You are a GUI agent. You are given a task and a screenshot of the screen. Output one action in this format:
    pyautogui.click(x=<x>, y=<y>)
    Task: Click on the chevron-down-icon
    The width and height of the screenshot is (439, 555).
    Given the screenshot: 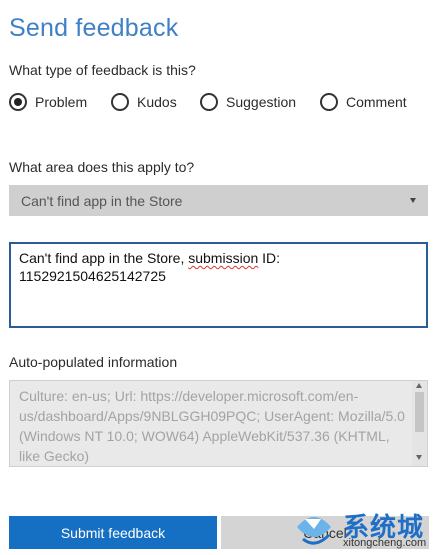 What is the action you would take?
    pyautogui.click(x=413, y=200)
    